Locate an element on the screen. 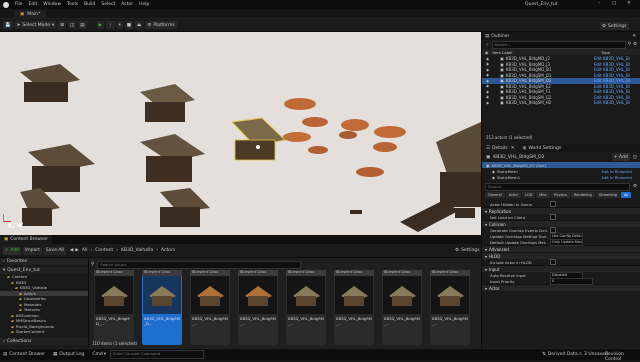 The image size is (640, 362). filter-tab: General is located at coordinates (495, 195).